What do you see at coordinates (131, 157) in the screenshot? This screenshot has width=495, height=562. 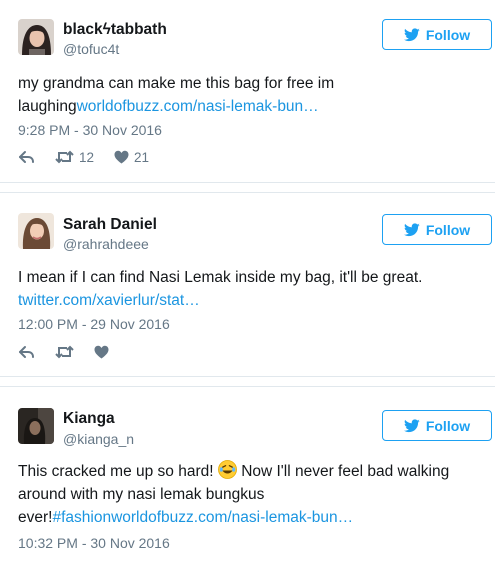 I see `like-button: 21` at bounding box center [131, 157].